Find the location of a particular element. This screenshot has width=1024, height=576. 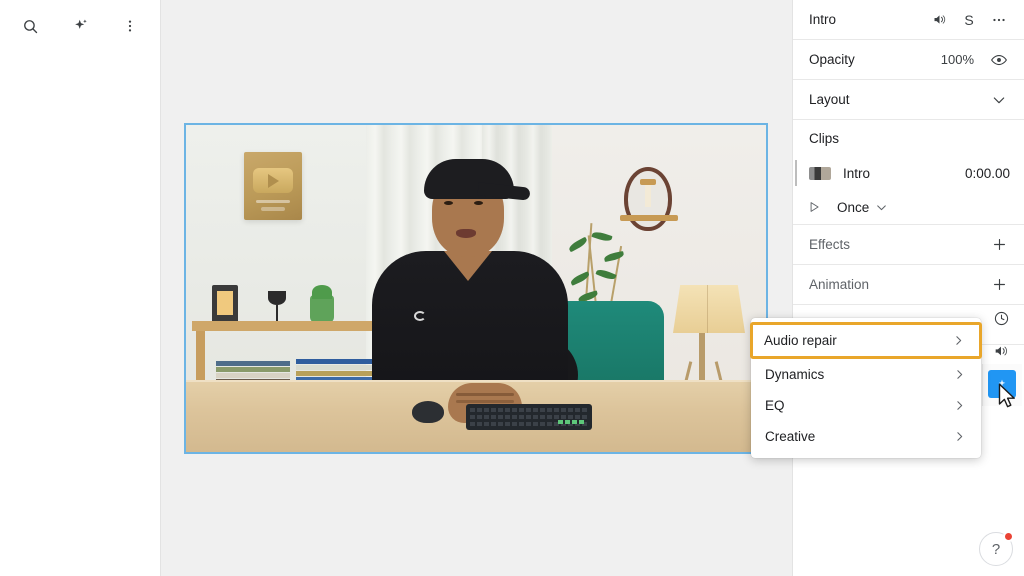

clip-timecode: 0:00.00 is located at coordinates (987, 173).